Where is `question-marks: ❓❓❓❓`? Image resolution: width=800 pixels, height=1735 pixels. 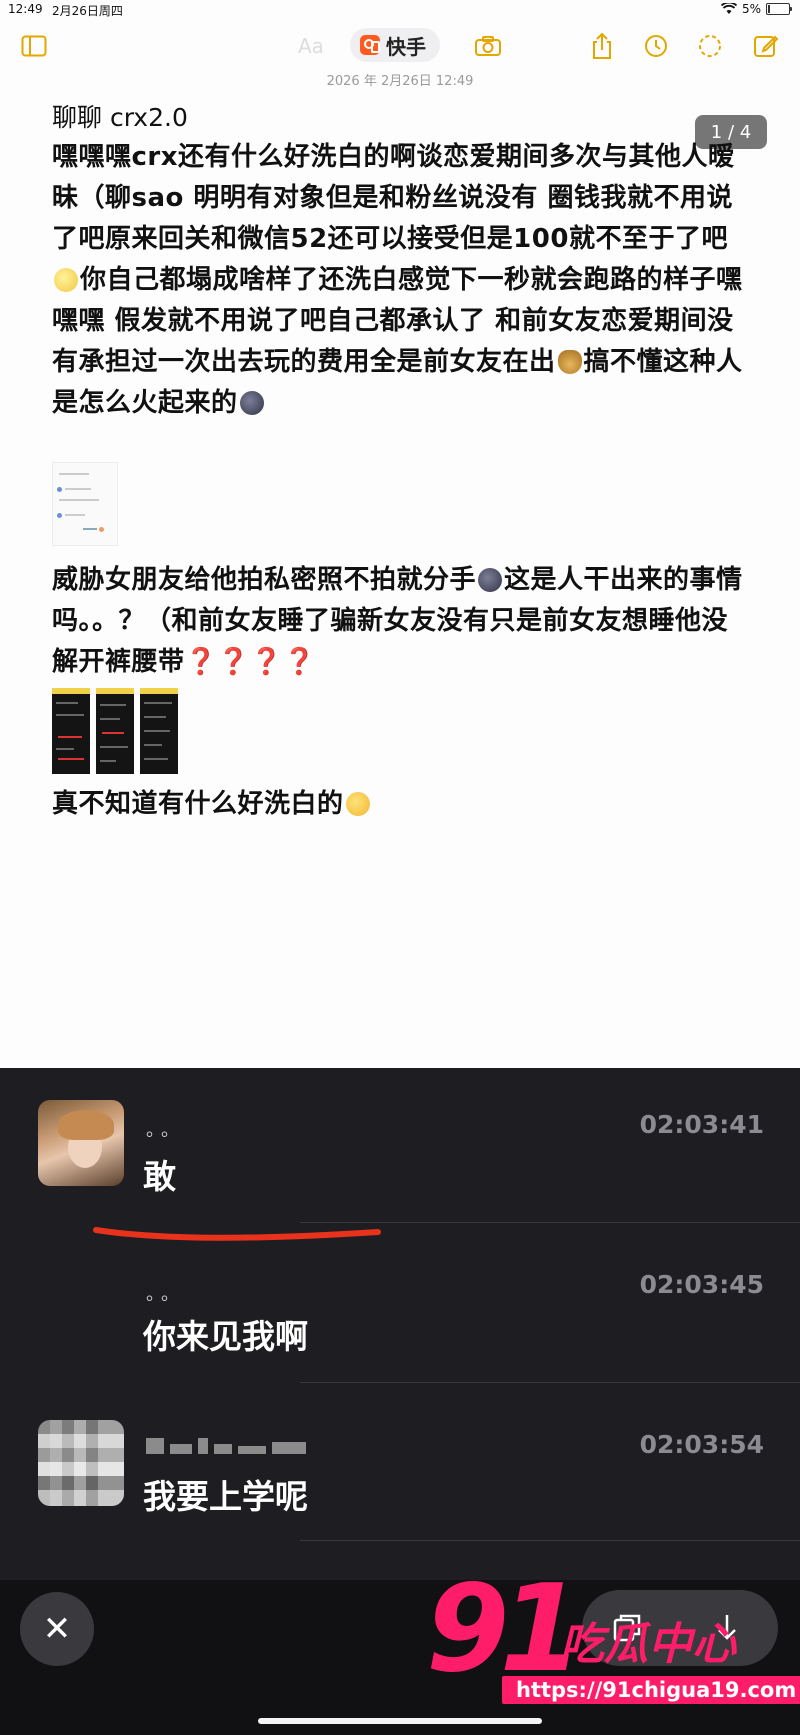 question-marks: ❓❓❓❓ is located at coordinates (250, 662).